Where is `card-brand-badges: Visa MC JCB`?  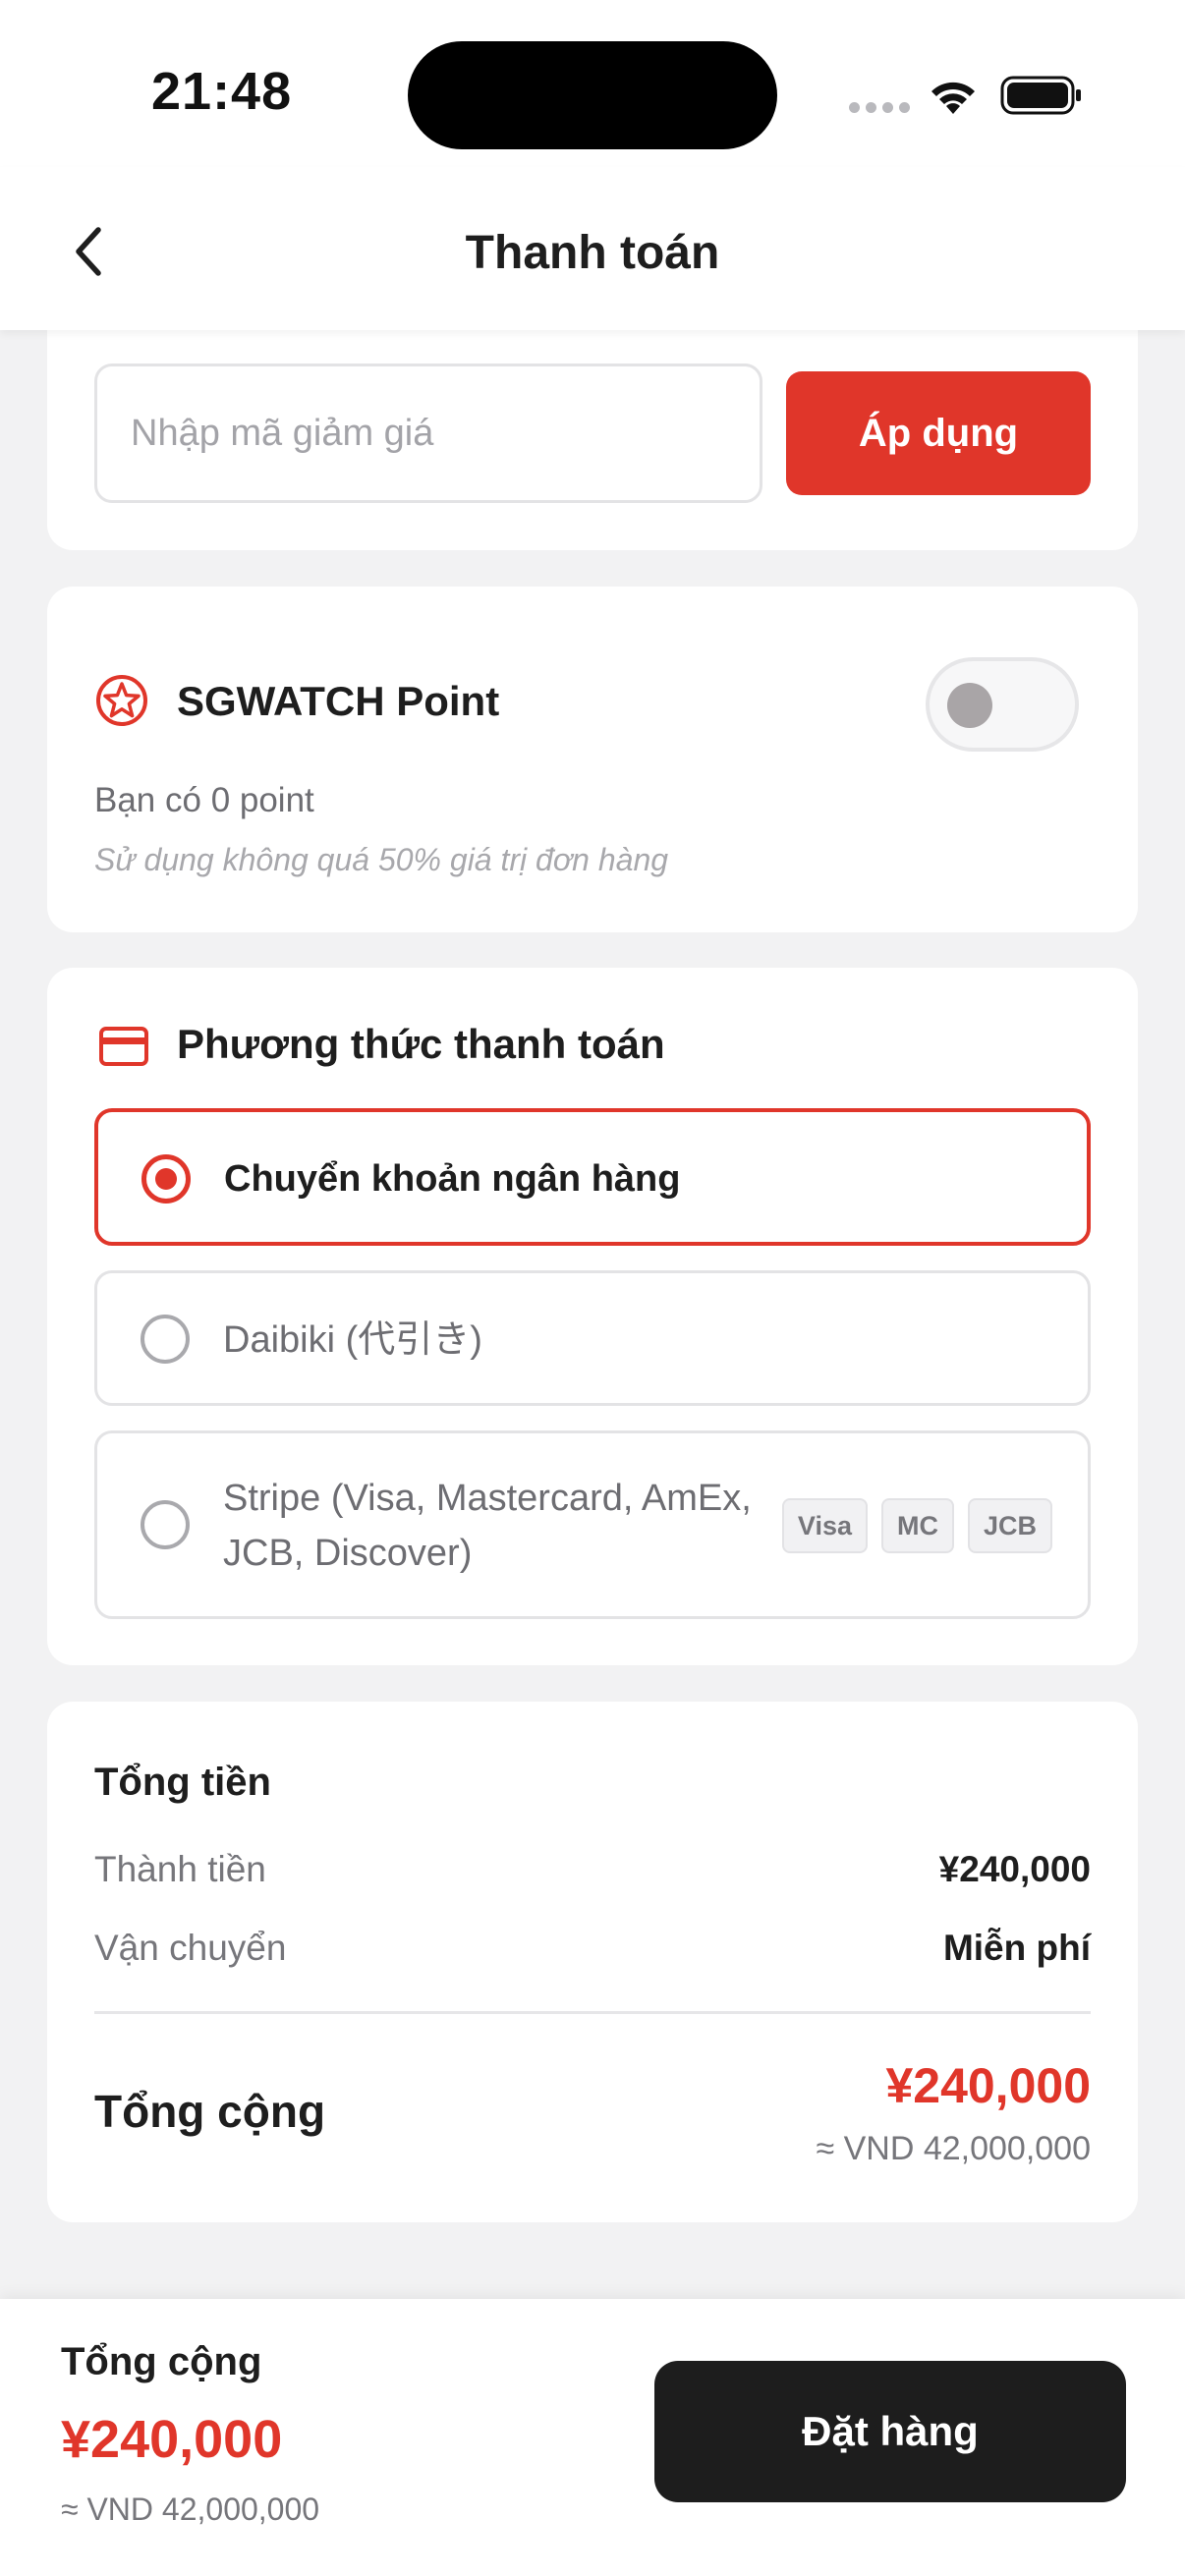 card-brand-badges: Visa MC JCB is located at coordinates (917, 1525).